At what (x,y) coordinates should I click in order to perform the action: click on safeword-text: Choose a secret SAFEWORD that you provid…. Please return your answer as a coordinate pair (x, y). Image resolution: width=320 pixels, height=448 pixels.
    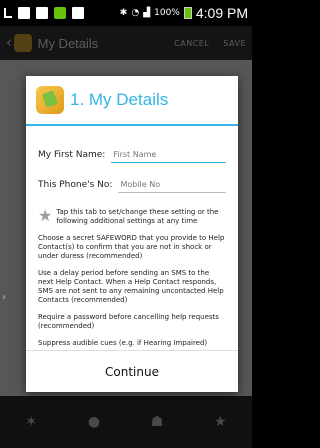
    Looking at the image, I should click on (131, 247).